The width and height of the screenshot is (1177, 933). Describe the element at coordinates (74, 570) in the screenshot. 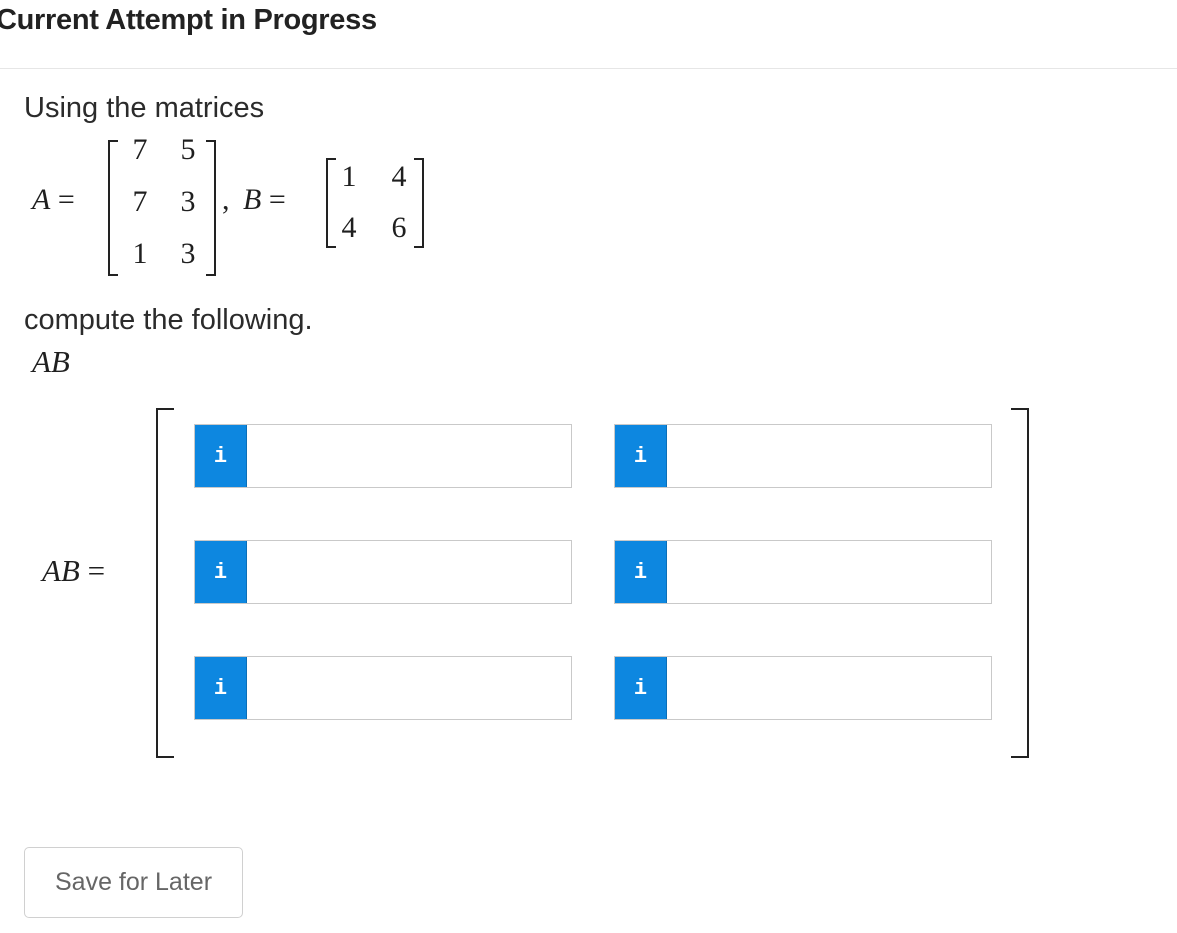

I see `answer-label: AB =` at that location.